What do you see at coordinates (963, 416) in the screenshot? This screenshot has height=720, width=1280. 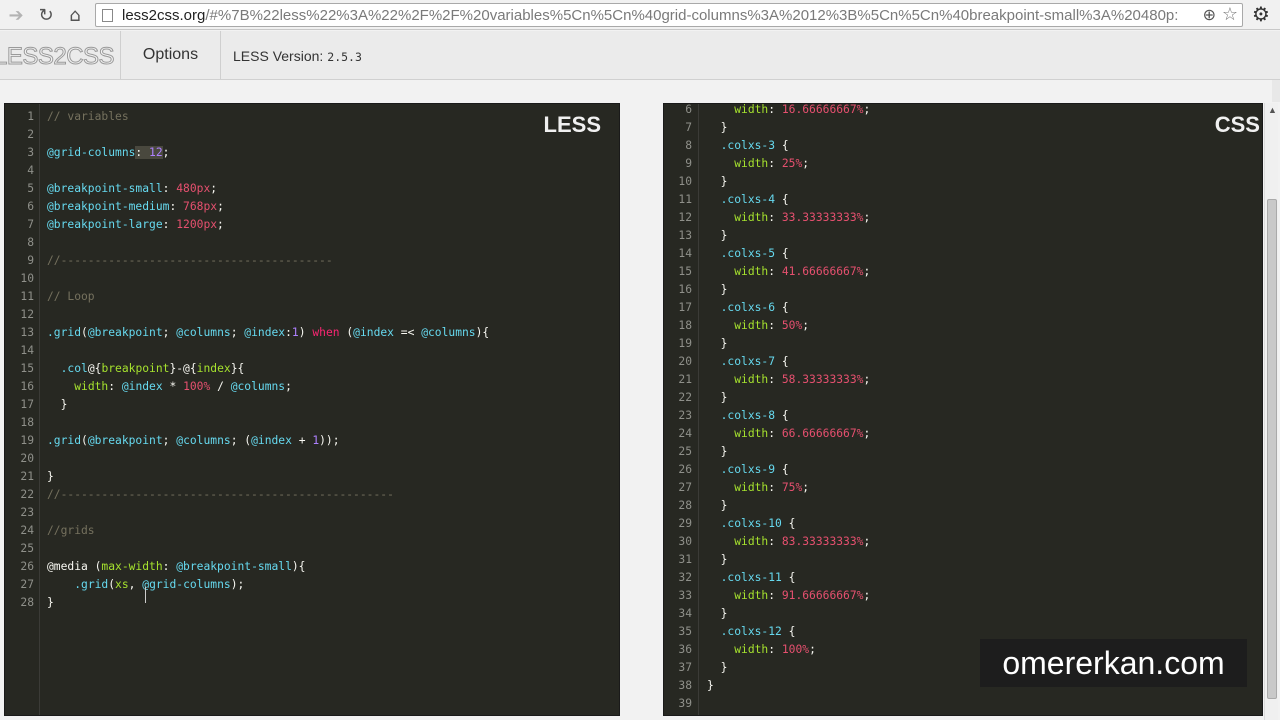 I see `code-line: 23 .colxs-8 {` at bounding box center [963, 416].